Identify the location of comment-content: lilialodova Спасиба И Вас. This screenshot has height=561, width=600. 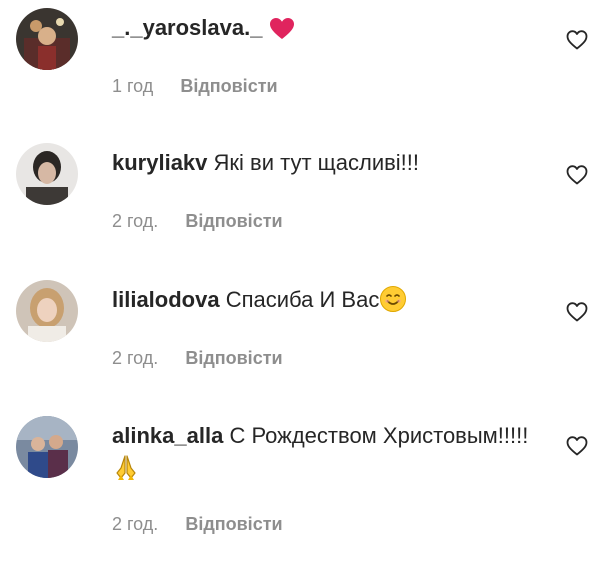
(332, 300).